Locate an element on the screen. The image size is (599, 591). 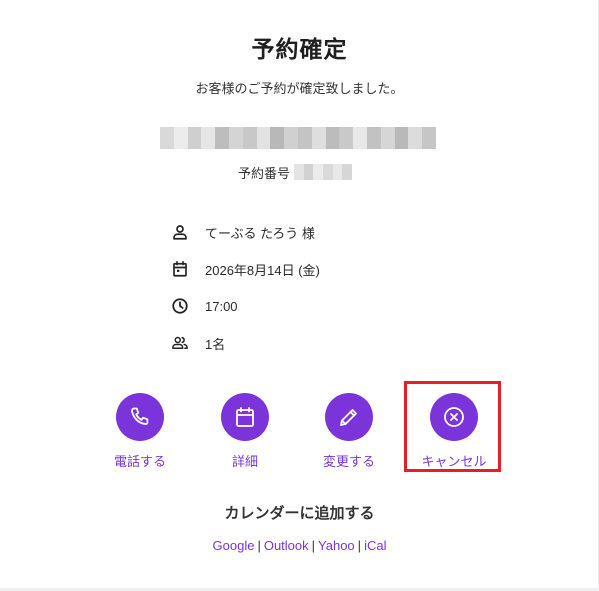
reservation-date: 2026年8月14日 (金) is located at coordinates (262, 270).